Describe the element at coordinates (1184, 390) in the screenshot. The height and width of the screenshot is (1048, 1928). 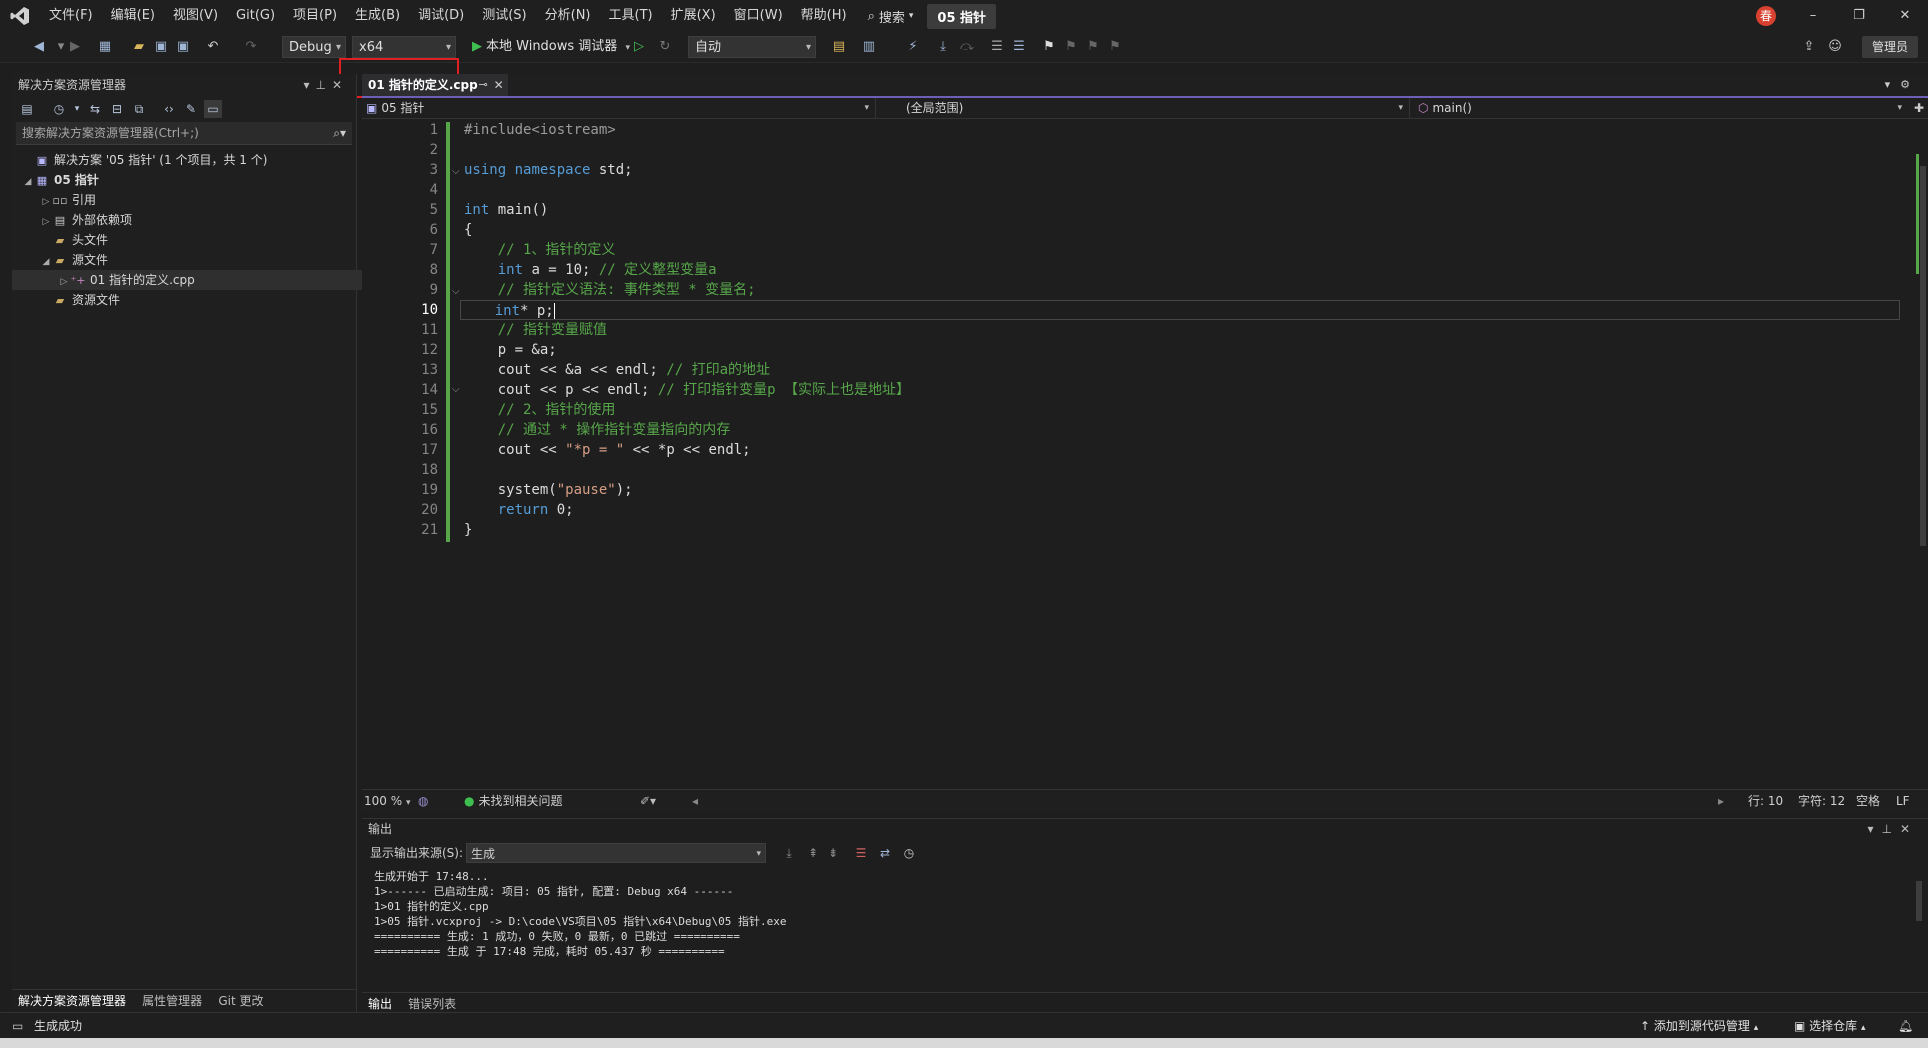
I see `code-line: cout << p << endl; // 打印指针变量p 【实际上也是地址】` at that location.